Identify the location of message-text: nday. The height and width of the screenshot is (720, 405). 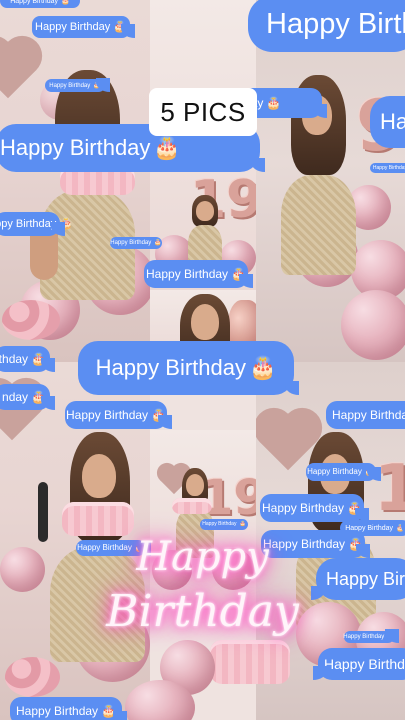
(15, 397).